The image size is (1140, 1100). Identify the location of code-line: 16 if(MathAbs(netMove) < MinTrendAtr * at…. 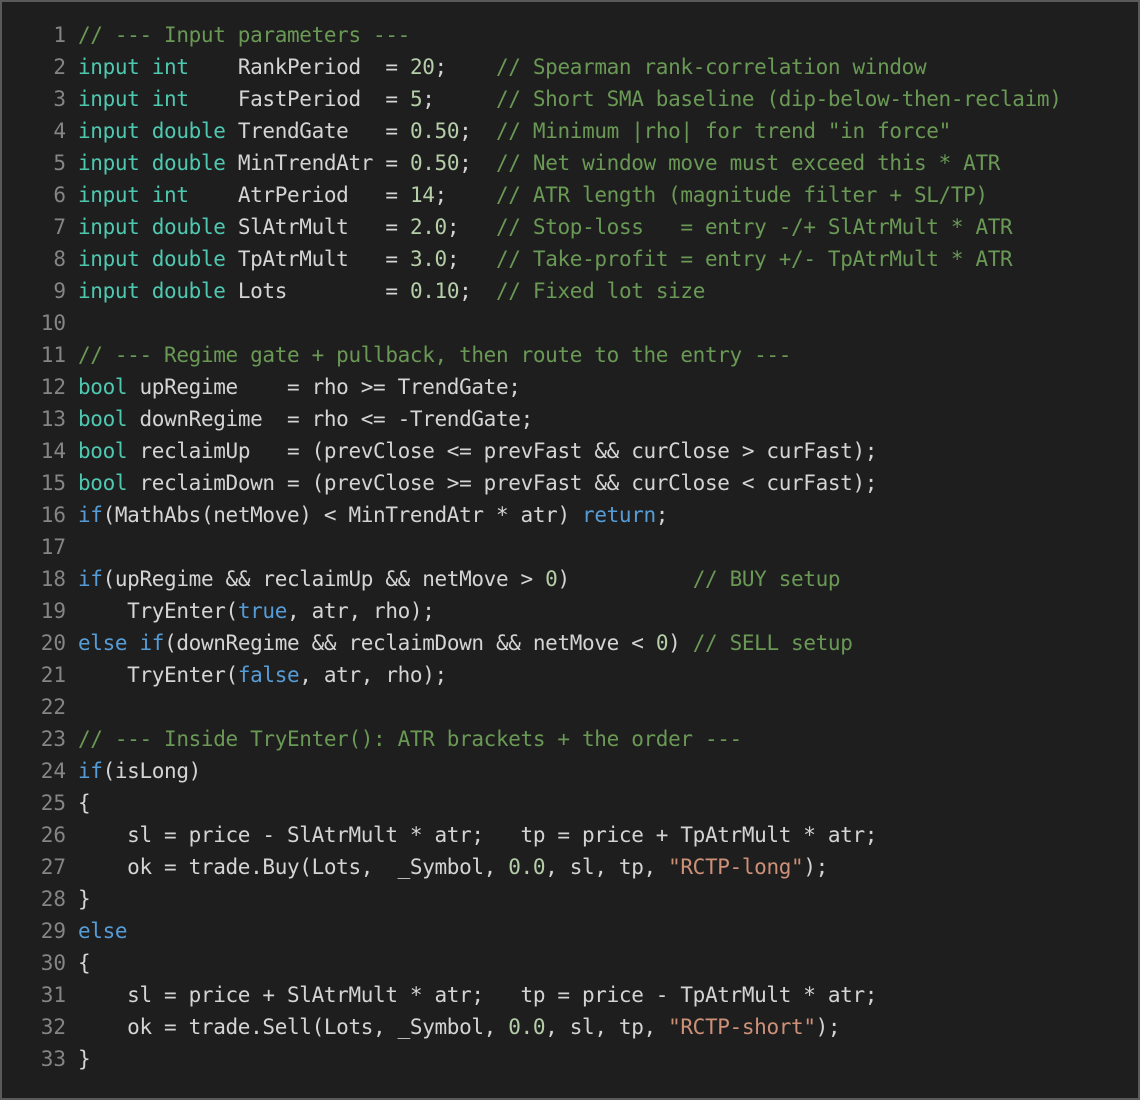
(570, 515).